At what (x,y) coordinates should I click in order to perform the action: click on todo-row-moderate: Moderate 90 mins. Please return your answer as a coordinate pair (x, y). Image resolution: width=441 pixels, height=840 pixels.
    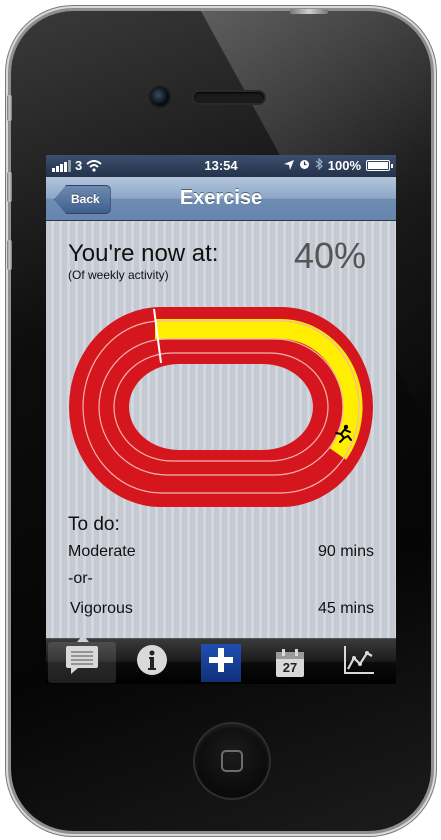
    Looking at the image, I should click on (221, 552).